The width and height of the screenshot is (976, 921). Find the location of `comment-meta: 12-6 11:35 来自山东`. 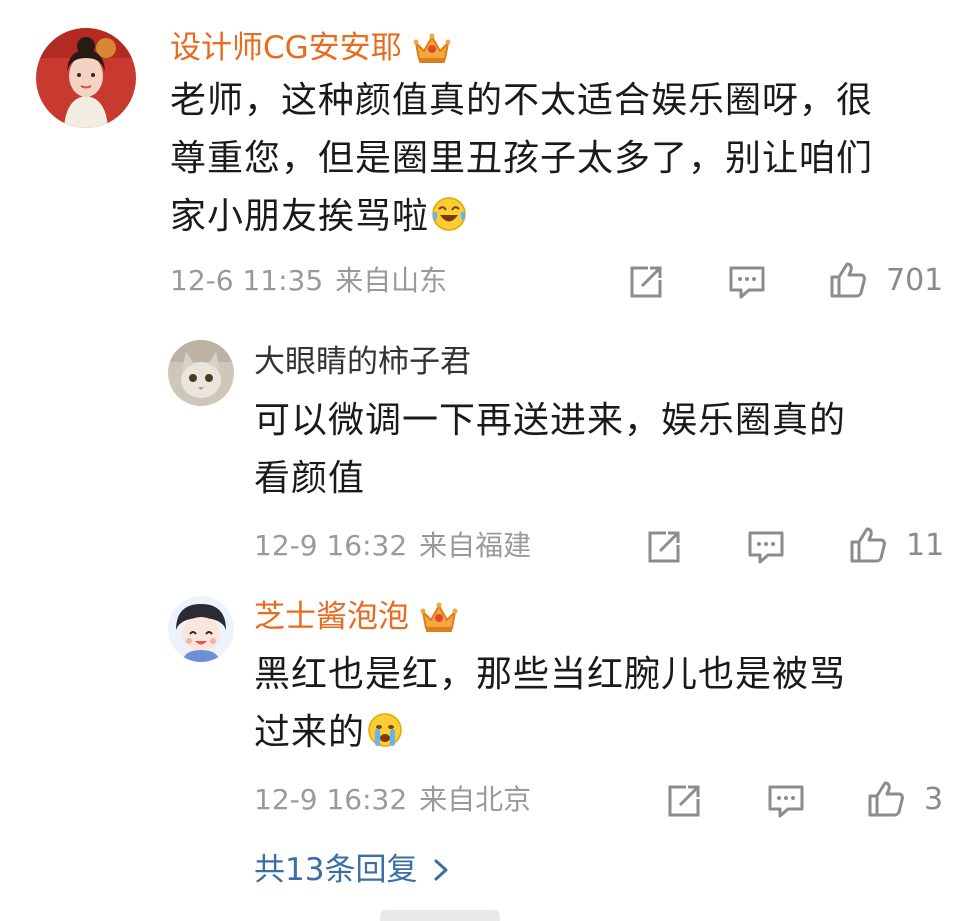

comment-meta: 12-6 11:35 来自山东 is located at coordinates (308, 281).